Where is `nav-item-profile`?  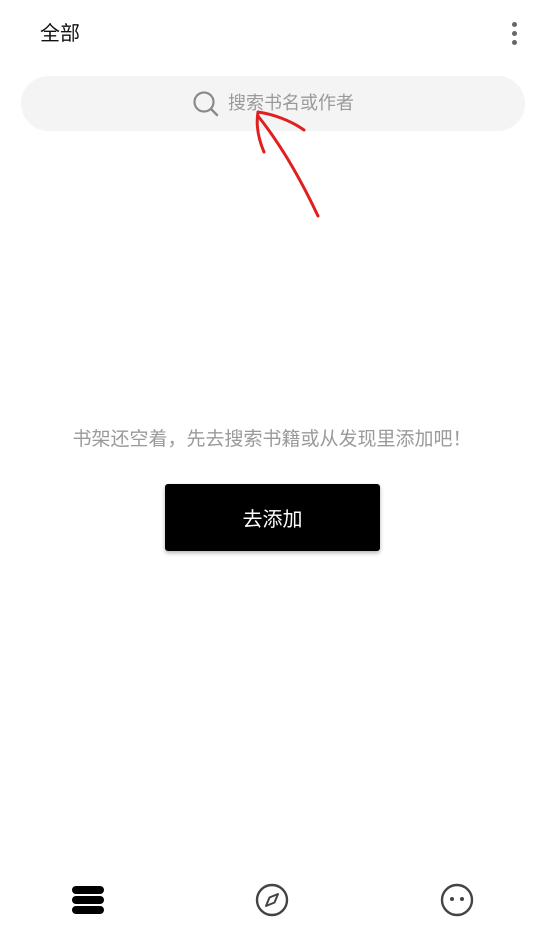 nav-item-profile is located at coordinates (457, 900).